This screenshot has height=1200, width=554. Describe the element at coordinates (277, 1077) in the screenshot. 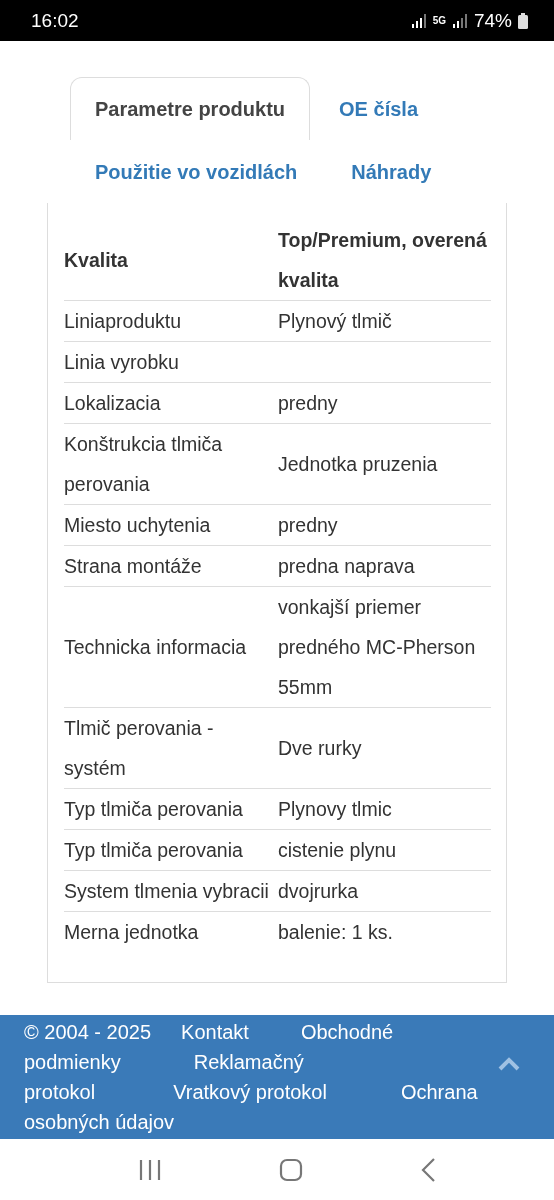

I see `footer-links: © 2004 - 2025 Kontakt Obchodné podmienky Reklamačný protokol Vratkový protokol Ochrana osobných údajov` at that location.